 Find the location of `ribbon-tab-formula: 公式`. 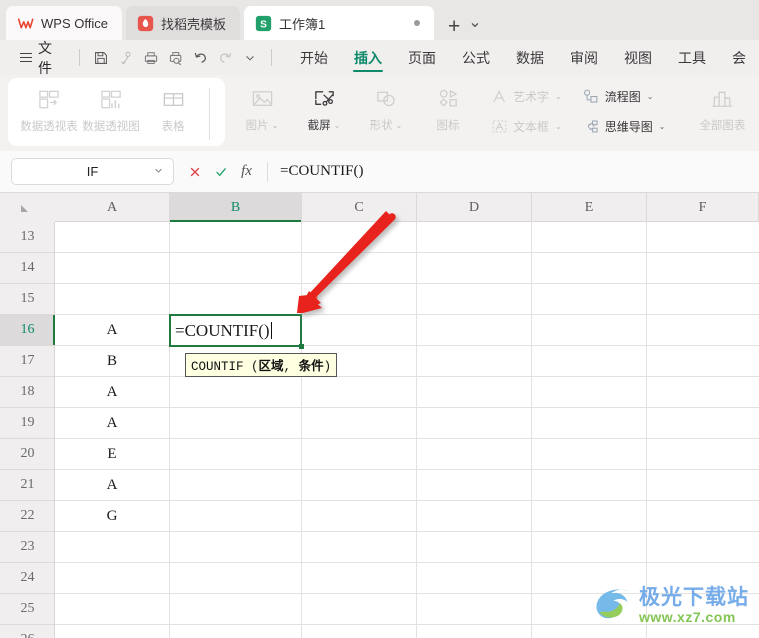

ribbon-tab-formula: 公式 is located at coordinates (476, 57).